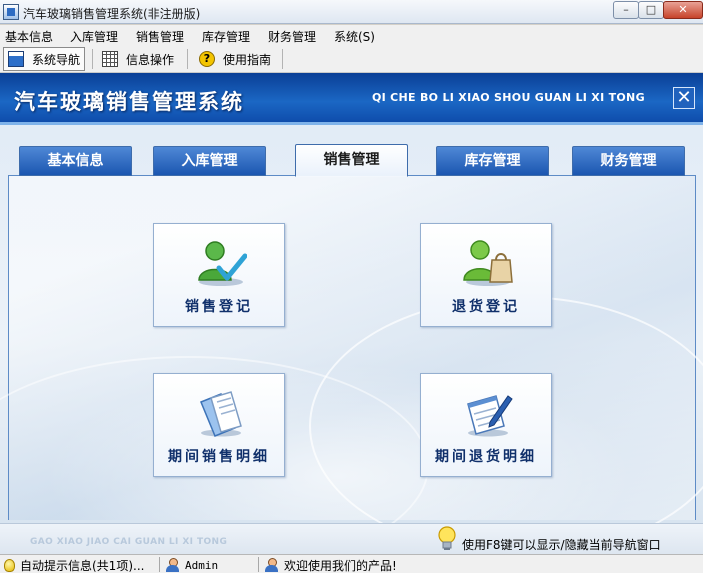 The height and width of the screenshot is (573, 703). I want to click on period-return-detail-button: 期间退货明细, so click(486, 425).